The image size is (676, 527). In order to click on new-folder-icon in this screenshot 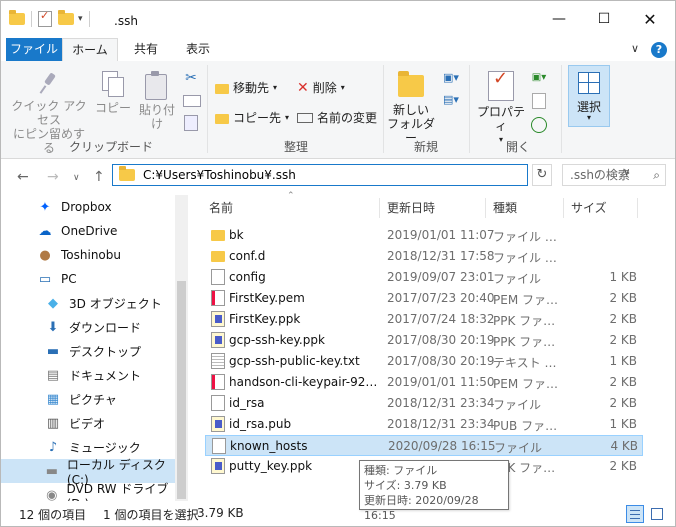, I will do `click(66, 17)`.